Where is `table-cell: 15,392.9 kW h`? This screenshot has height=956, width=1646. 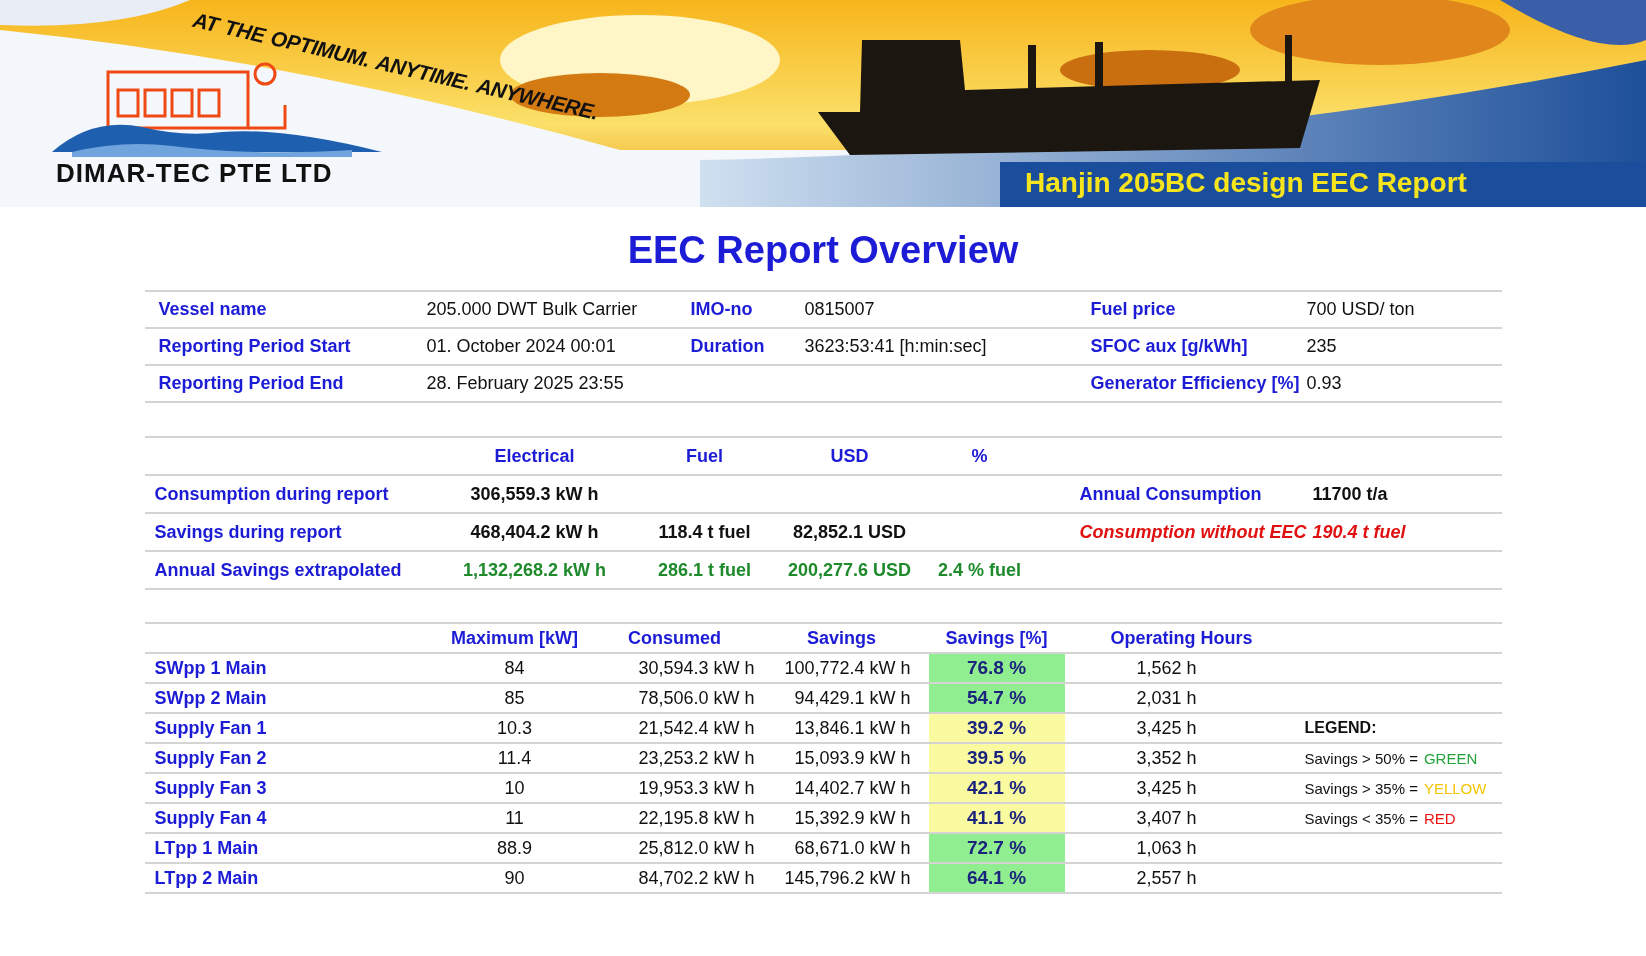 table-cell: 15,392.9 kW h is located at coordinates (852, 818).